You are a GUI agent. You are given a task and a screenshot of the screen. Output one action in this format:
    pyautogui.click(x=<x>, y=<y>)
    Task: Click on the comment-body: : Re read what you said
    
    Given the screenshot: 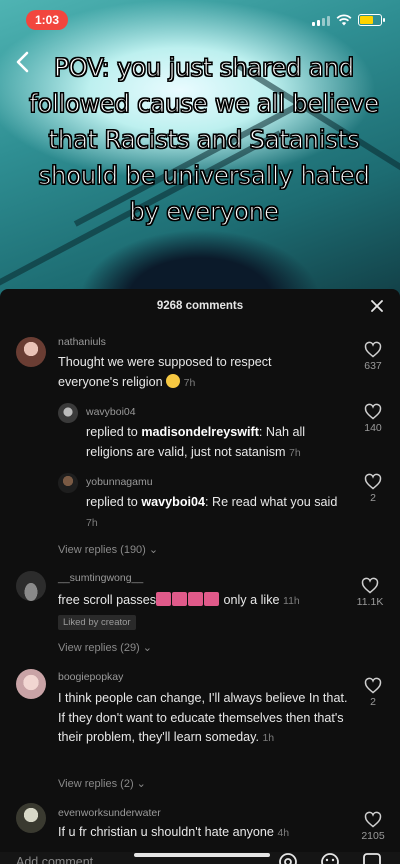 What is the action you would take?
    pyautogui.click(x=271, y=502)
    